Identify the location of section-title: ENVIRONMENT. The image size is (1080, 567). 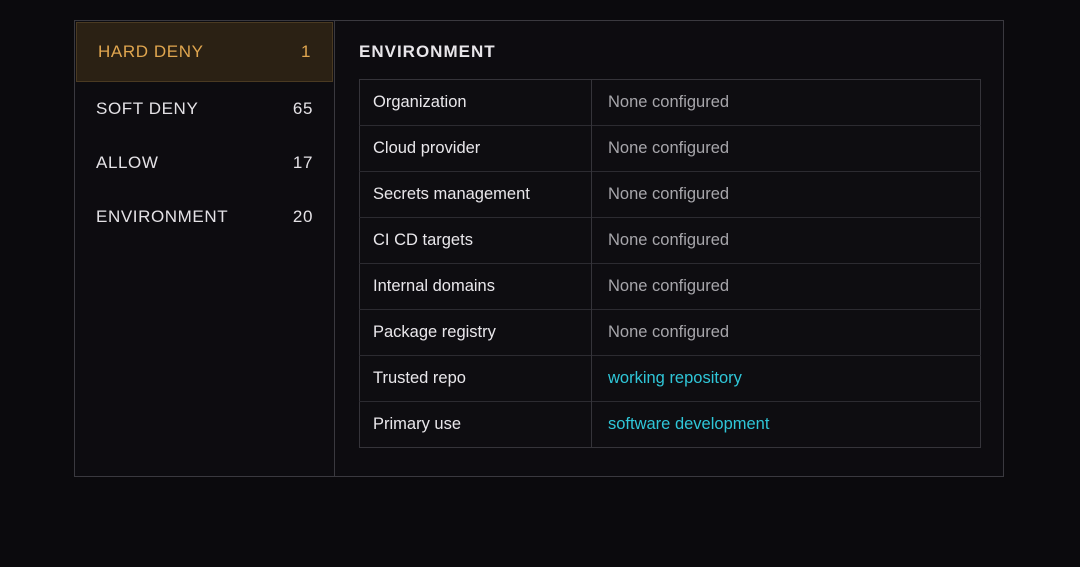
(427, 51).